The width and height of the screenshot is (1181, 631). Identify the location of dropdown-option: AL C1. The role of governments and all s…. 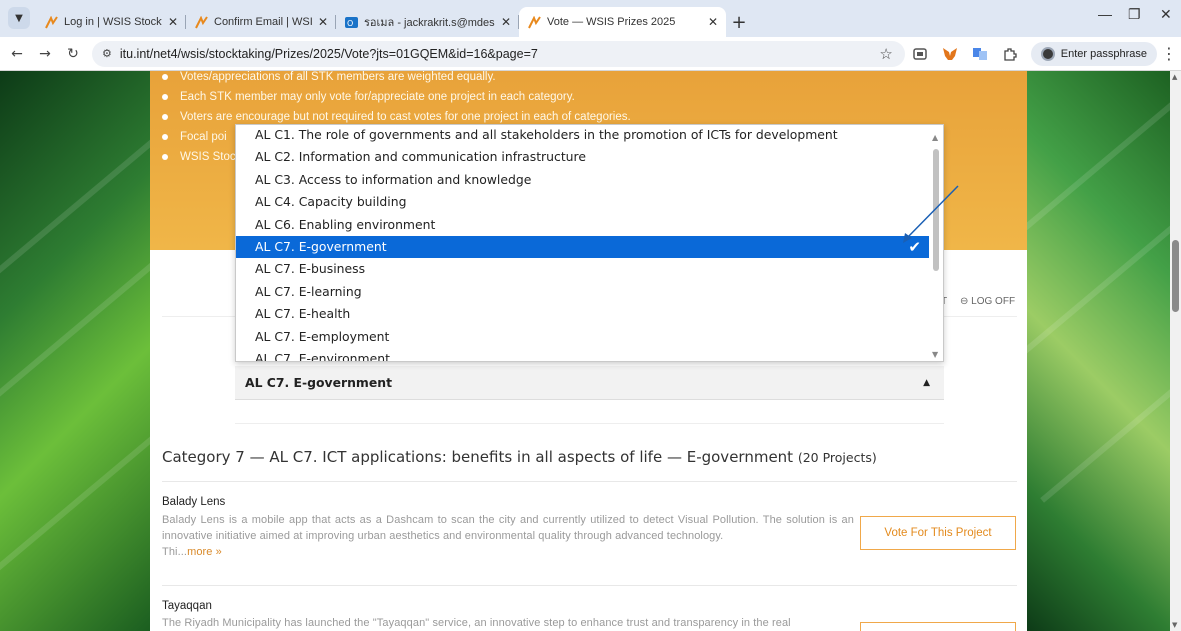
(589, 135).